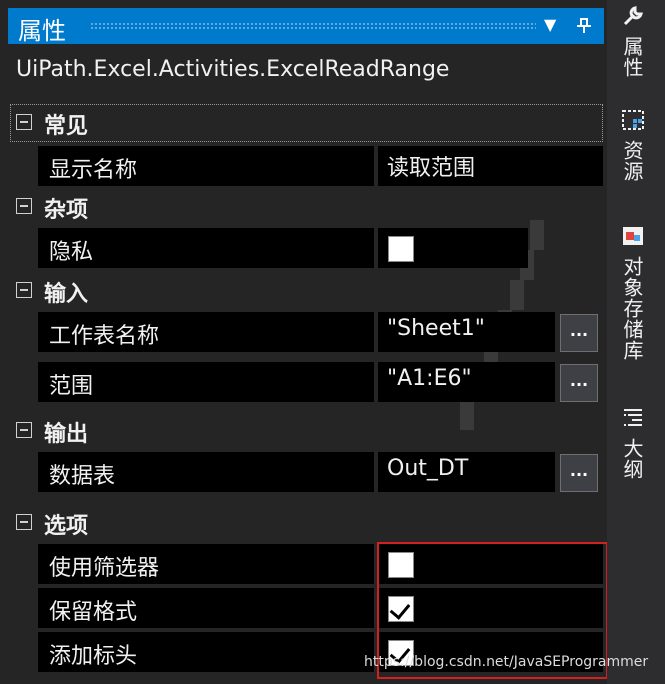  I want to click on property-name: 使用筛选器, so click(206, 564).